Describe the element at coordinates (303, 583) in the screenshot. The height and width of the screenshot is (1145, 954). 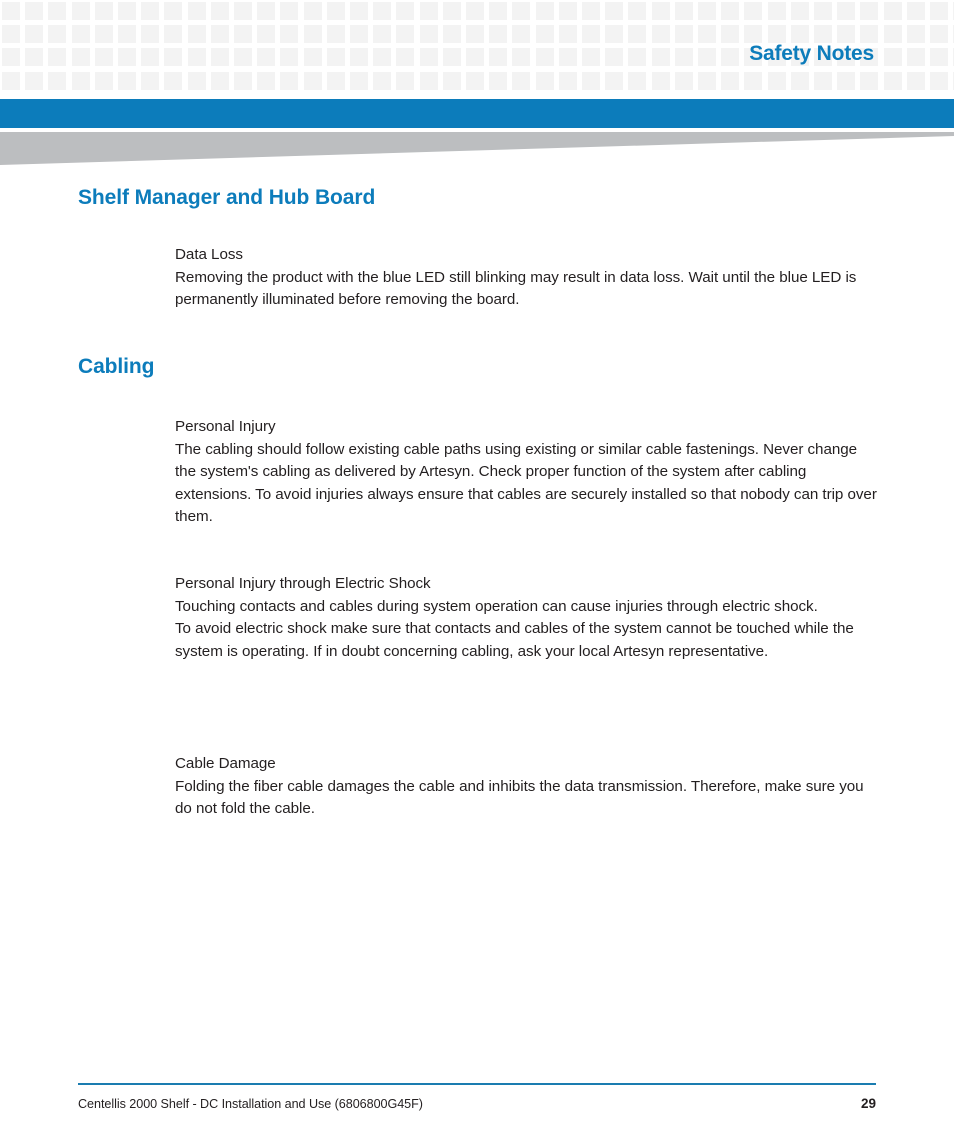
I see `note-title-electric-shock: Personal Injury through Electric Shock` at that location.